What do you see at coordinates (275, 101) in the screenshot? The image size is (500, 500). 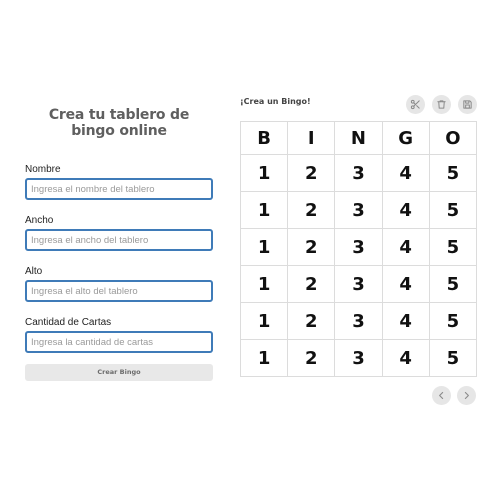 I see `board-title: ¡Crea un Bingo!` at bounding box center [275, 101].